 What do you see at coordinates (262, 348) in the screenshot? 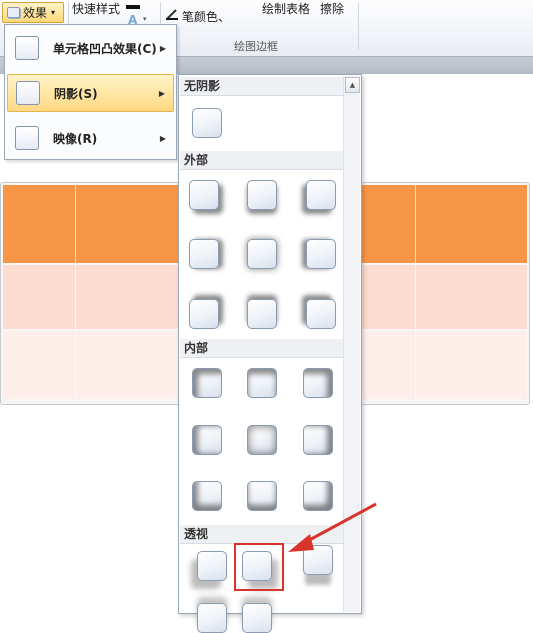
I see `section-header-inner: 内部` at bounding box center [262, 348].